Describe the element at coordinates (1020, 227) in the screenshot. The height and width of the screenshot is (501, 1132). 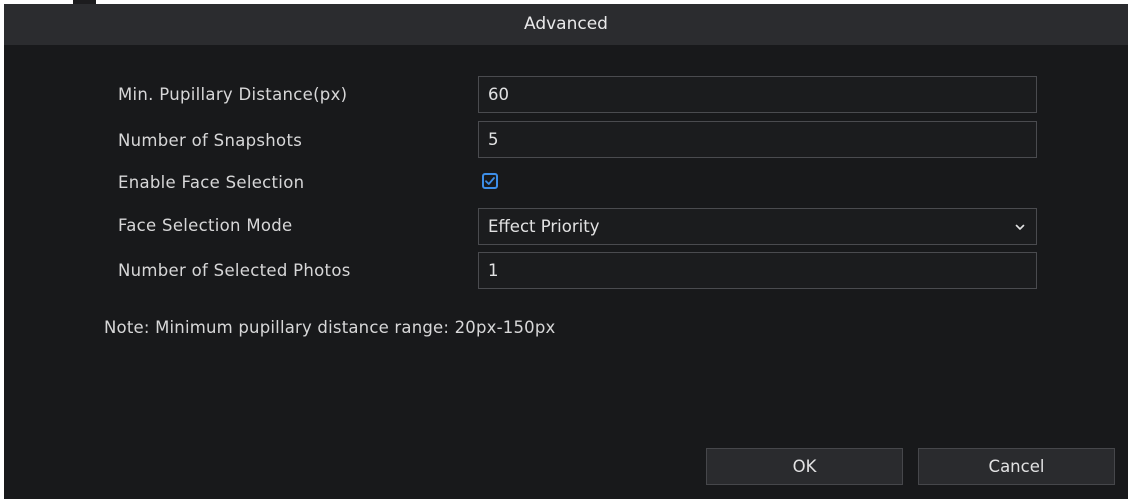
I see `chevron-down-icon` at that location.